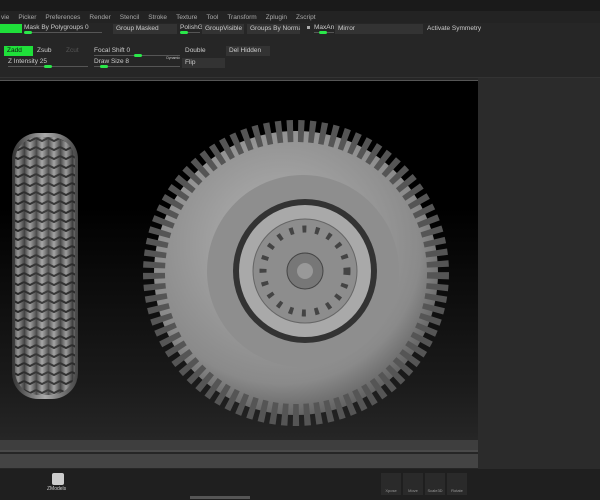 The width and height of the screenshot is (600, 500). Describe the element at coordinates (157, 17) in the screenshot. I see `menu-stroke: Stroke` at that location.